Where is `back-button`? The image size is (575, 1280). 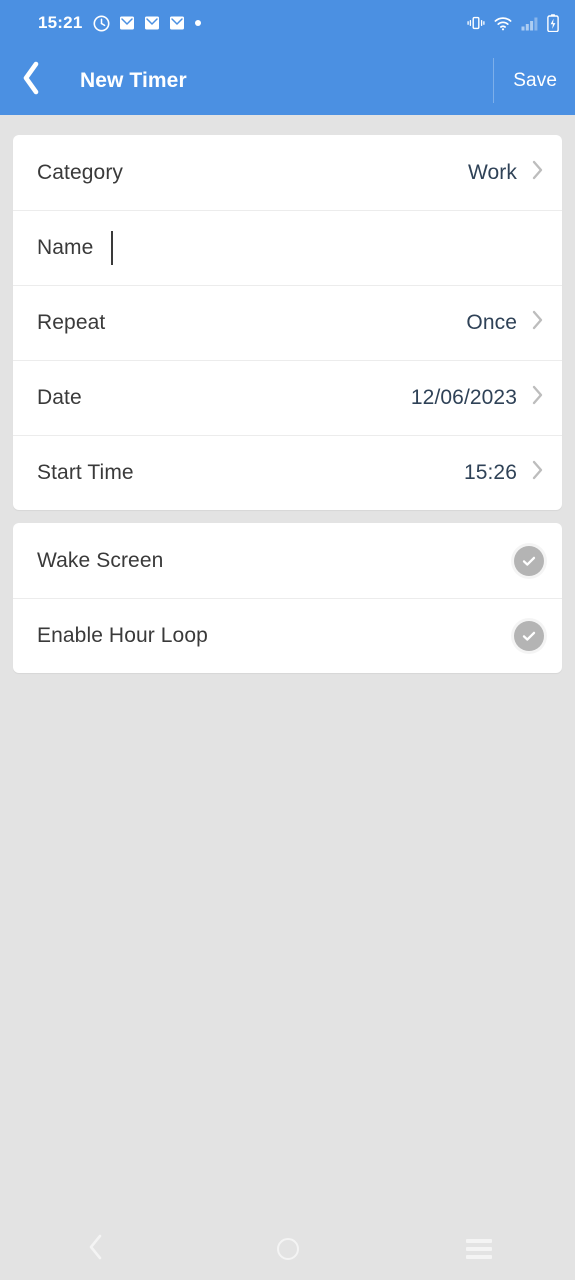 back-button is located at coordinates (27, 80).